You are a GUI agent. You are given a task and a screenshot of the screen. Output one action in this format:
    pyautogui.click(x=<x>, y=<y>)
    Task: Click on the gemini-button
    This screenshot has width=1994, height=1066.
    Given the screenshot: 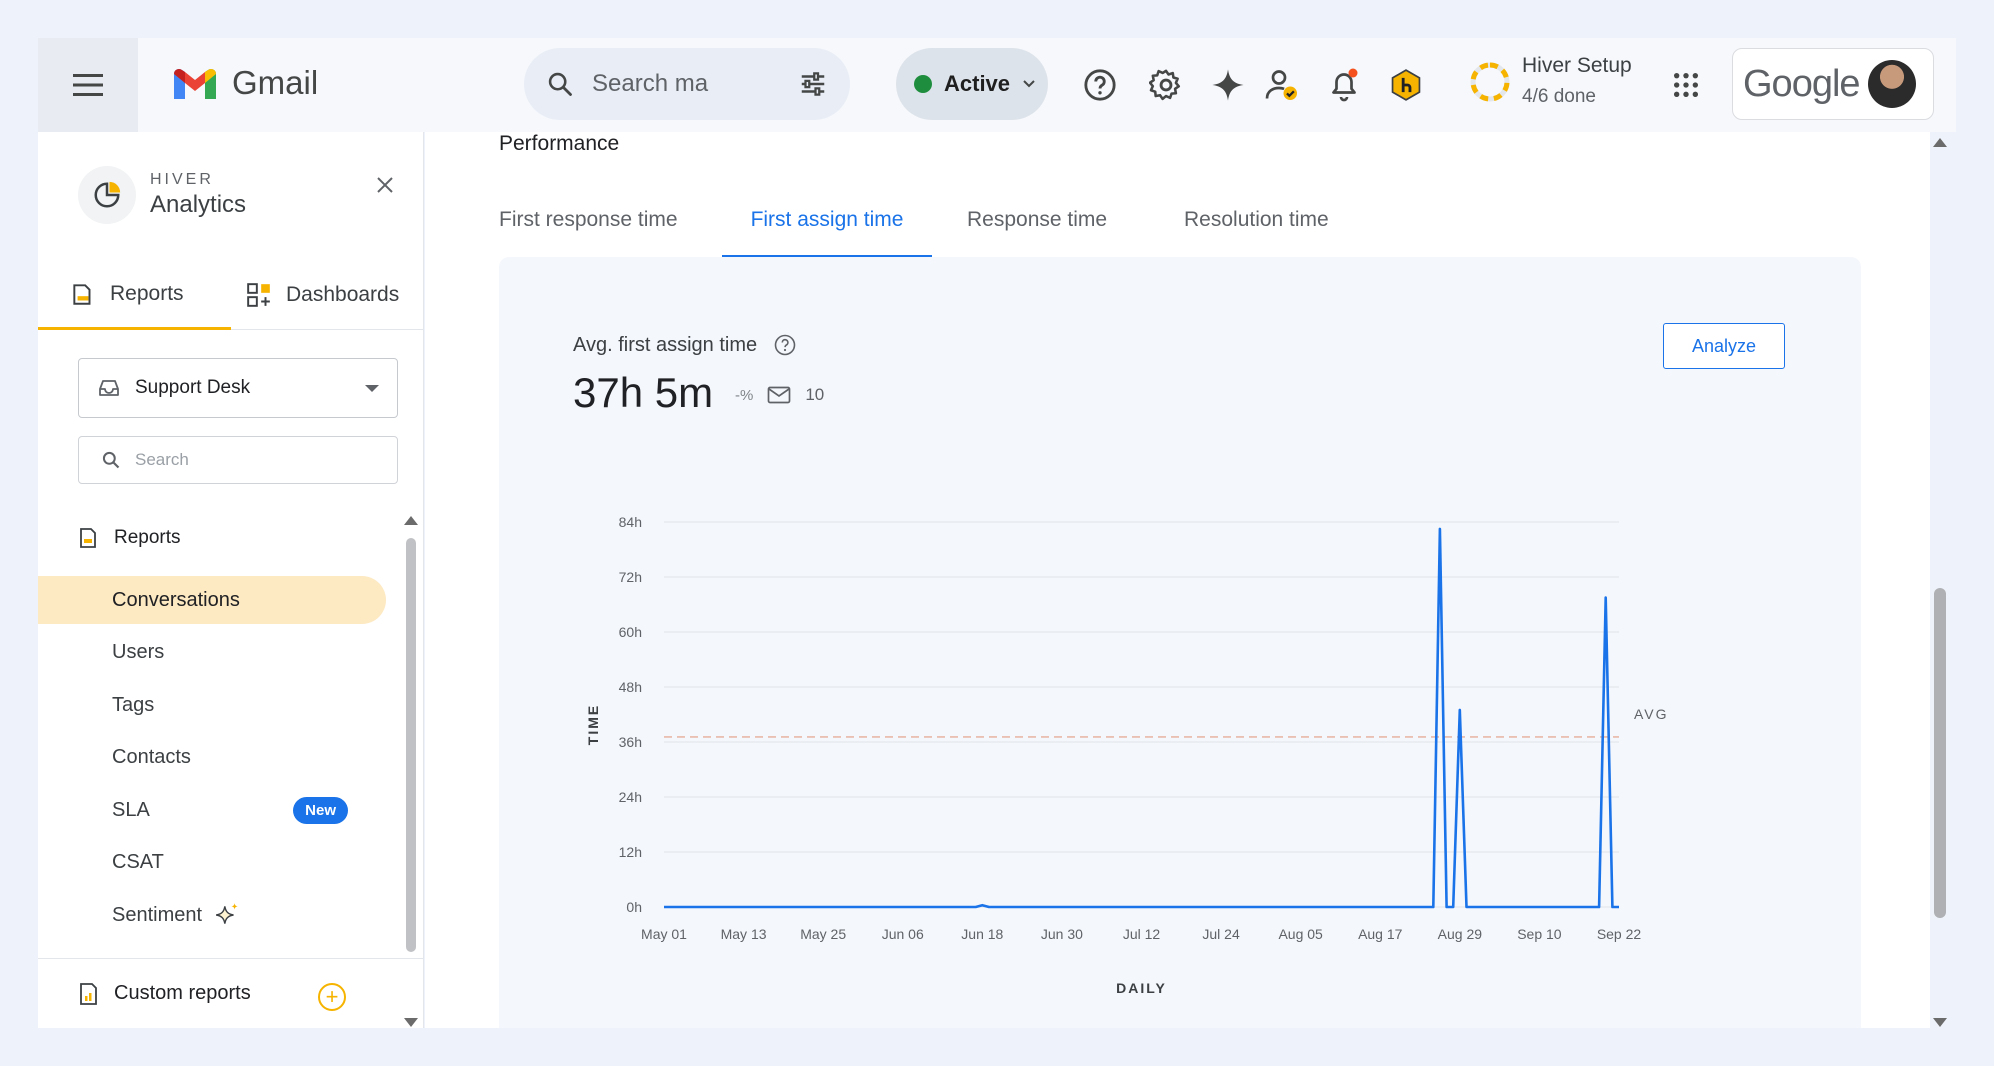 What is the action you would take?
    pyautogui.click(x=1228, y=85)
    